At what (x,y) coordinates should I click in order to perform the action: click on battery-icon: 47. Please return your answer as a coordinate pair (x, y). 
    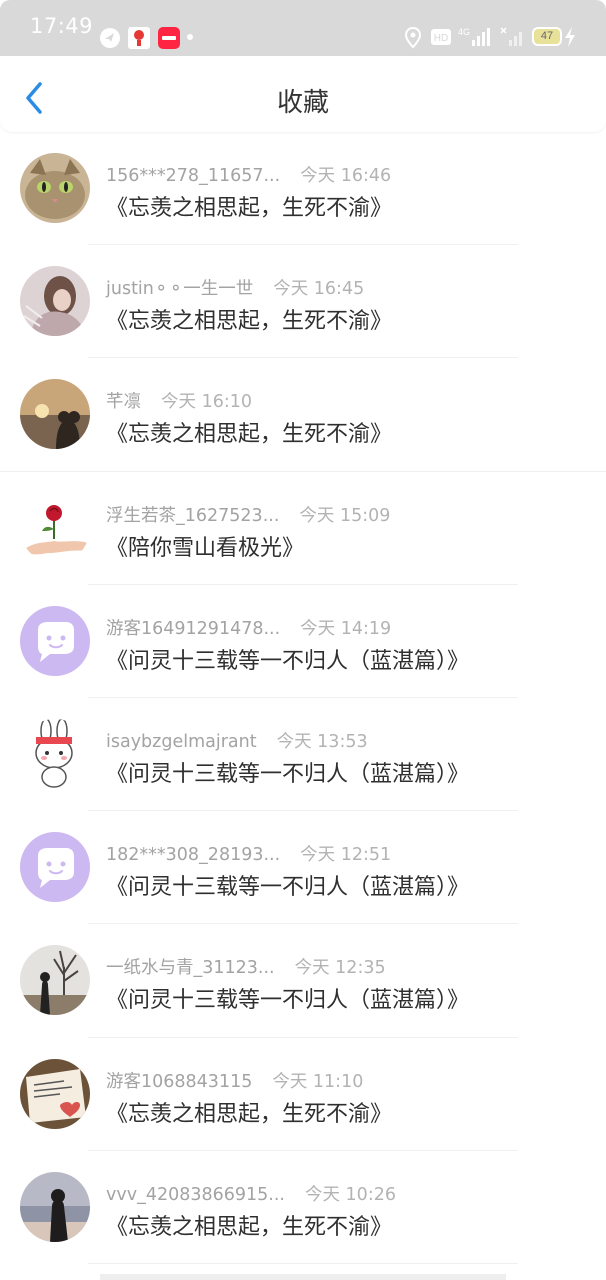
    Looking at the image, I should click on (547, 36).